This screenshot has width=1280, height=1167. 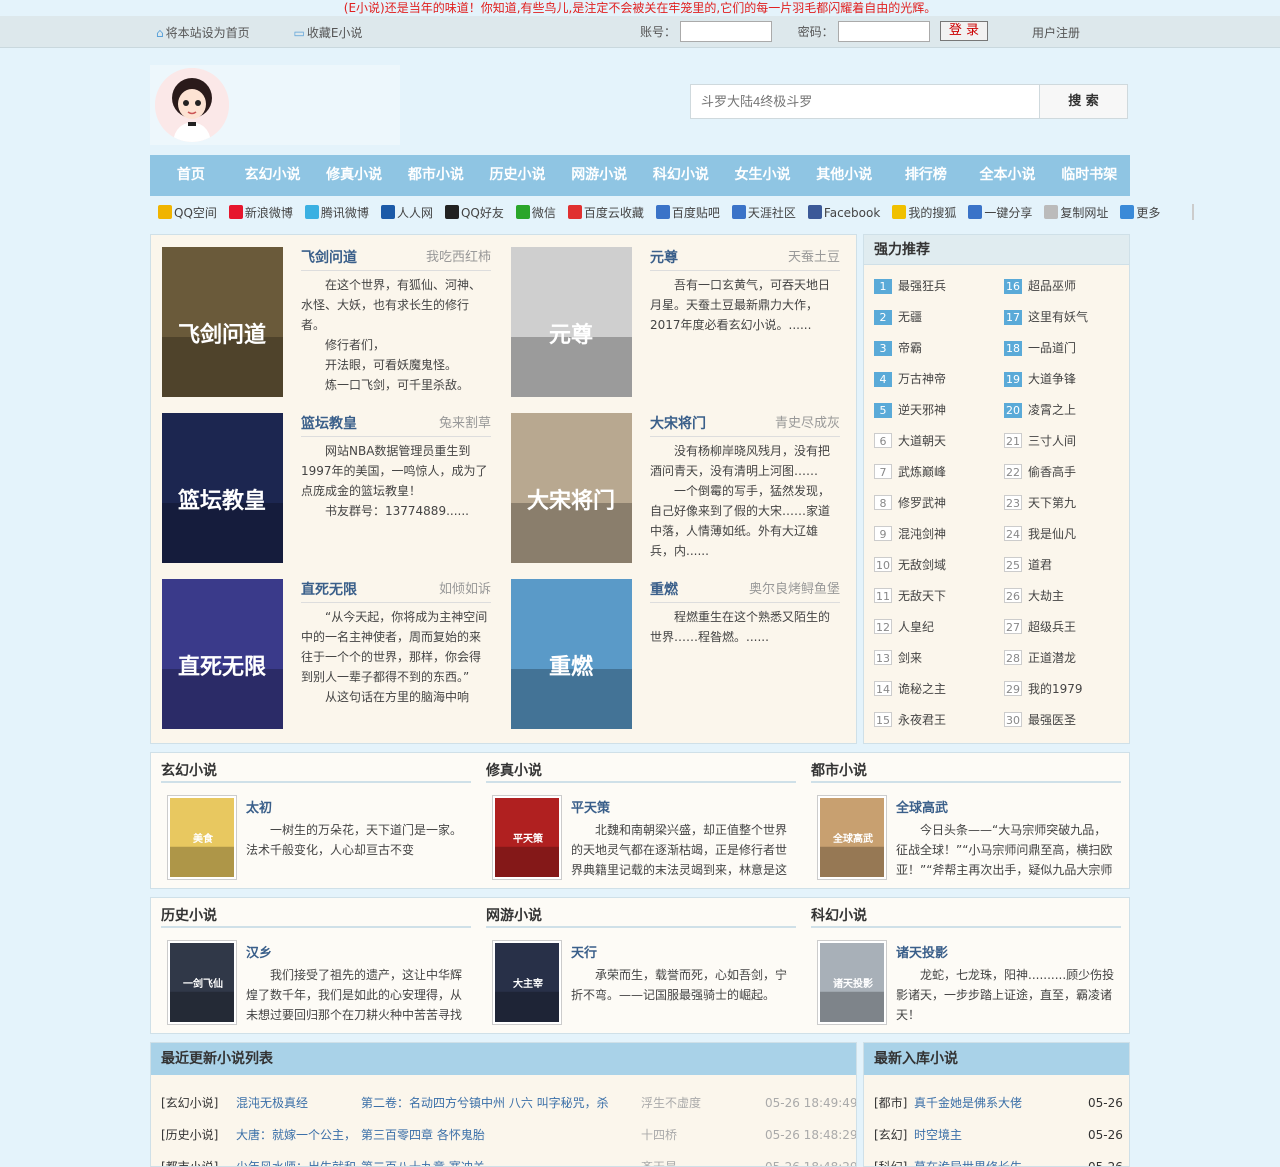 I want to click on category-book-title: 平天策, so click(x=682, y=806).